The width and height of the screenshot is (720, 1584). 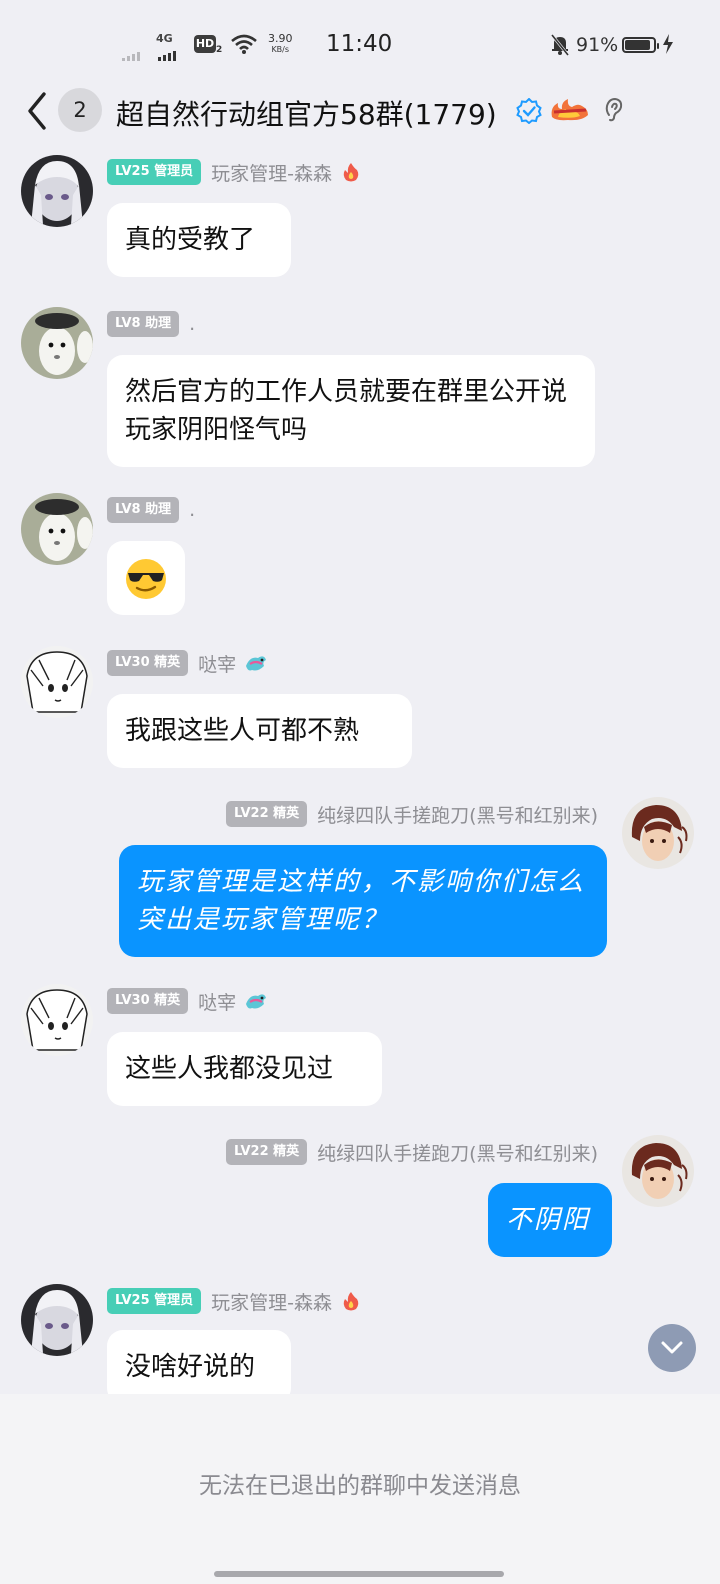 I want to click on chat-title: 超自然行动组官方58群(1779), so click(x=306, y=113).